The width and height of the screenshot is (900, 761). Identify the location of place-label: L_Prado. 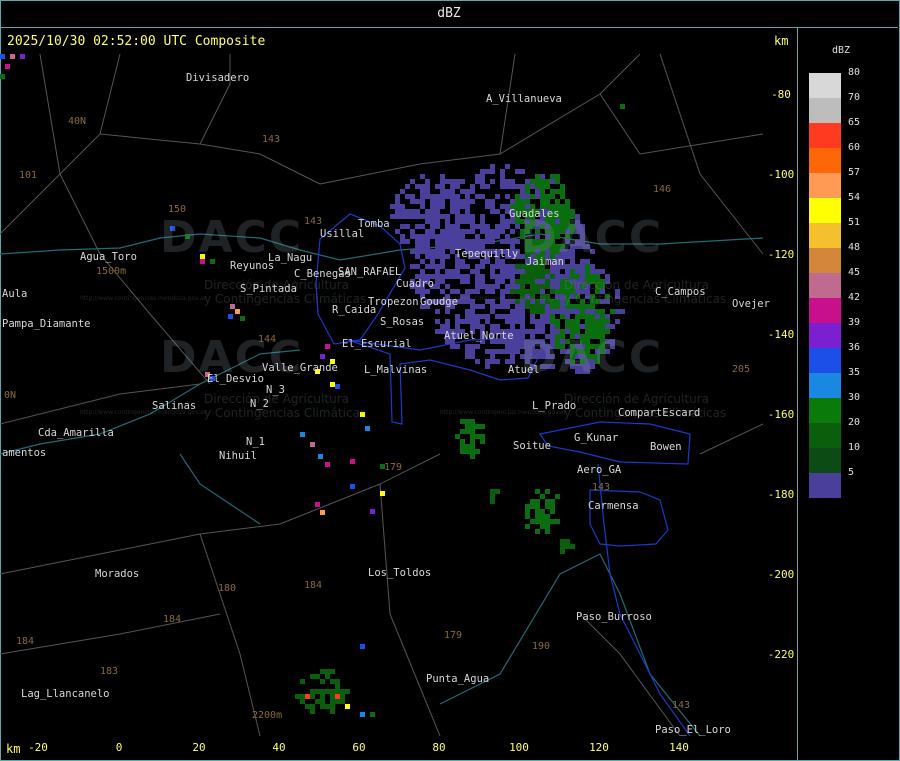
(554, 406).